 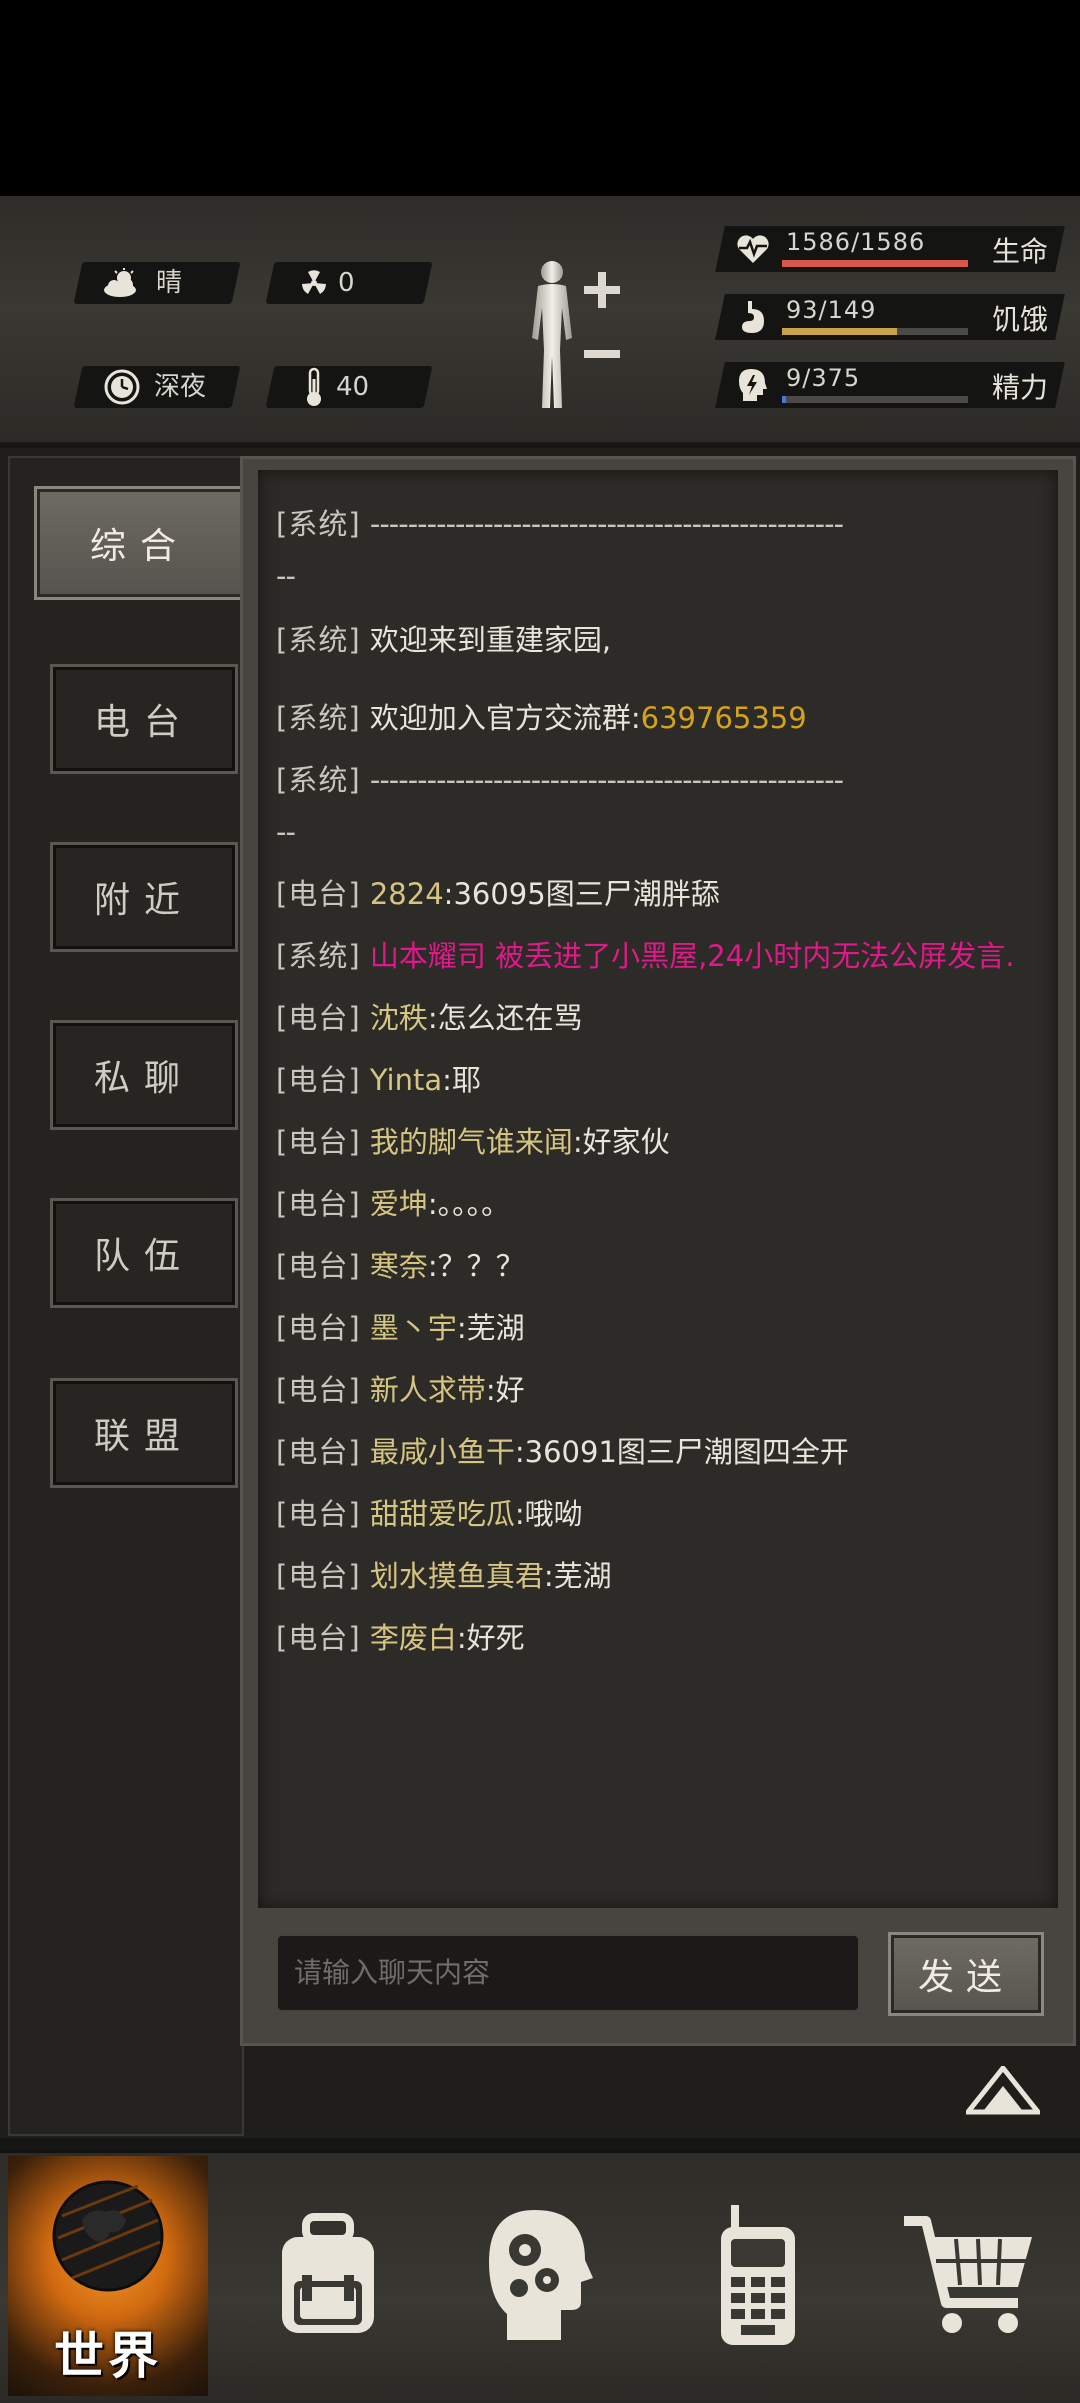 What do you see at coordinates (831, 310) in the screenshot?
I see `hunger-value: 93/149` at bounding box center [831, 310].